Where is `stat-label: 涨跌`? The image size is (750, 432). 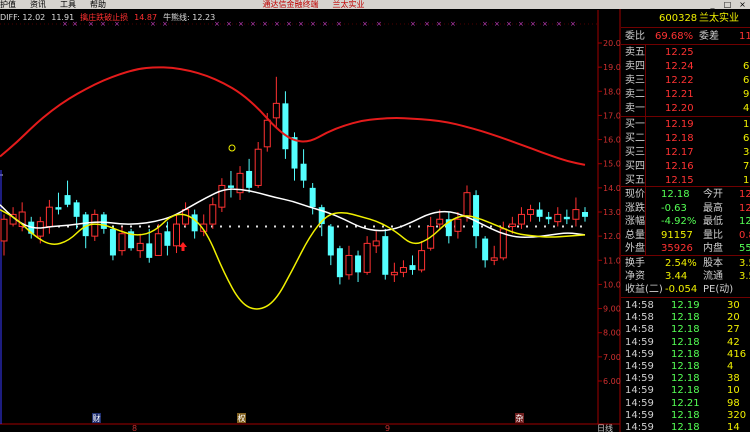 stat-label: 涨跌 is located at coordinates (635, 208).